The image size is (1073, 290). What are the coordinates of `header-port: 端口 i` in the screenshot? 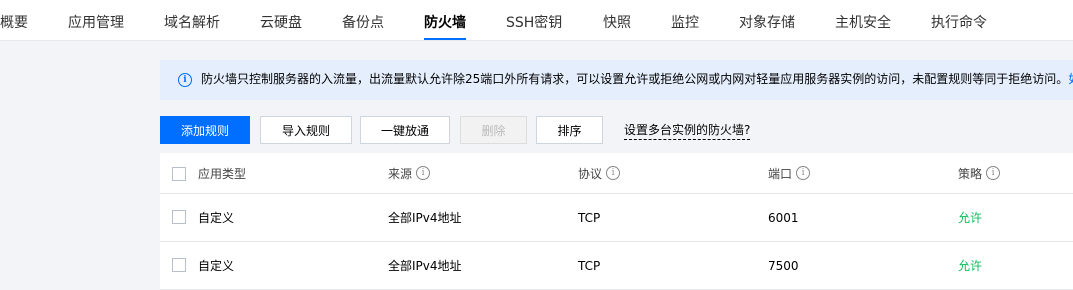 It's located at (789, 173).